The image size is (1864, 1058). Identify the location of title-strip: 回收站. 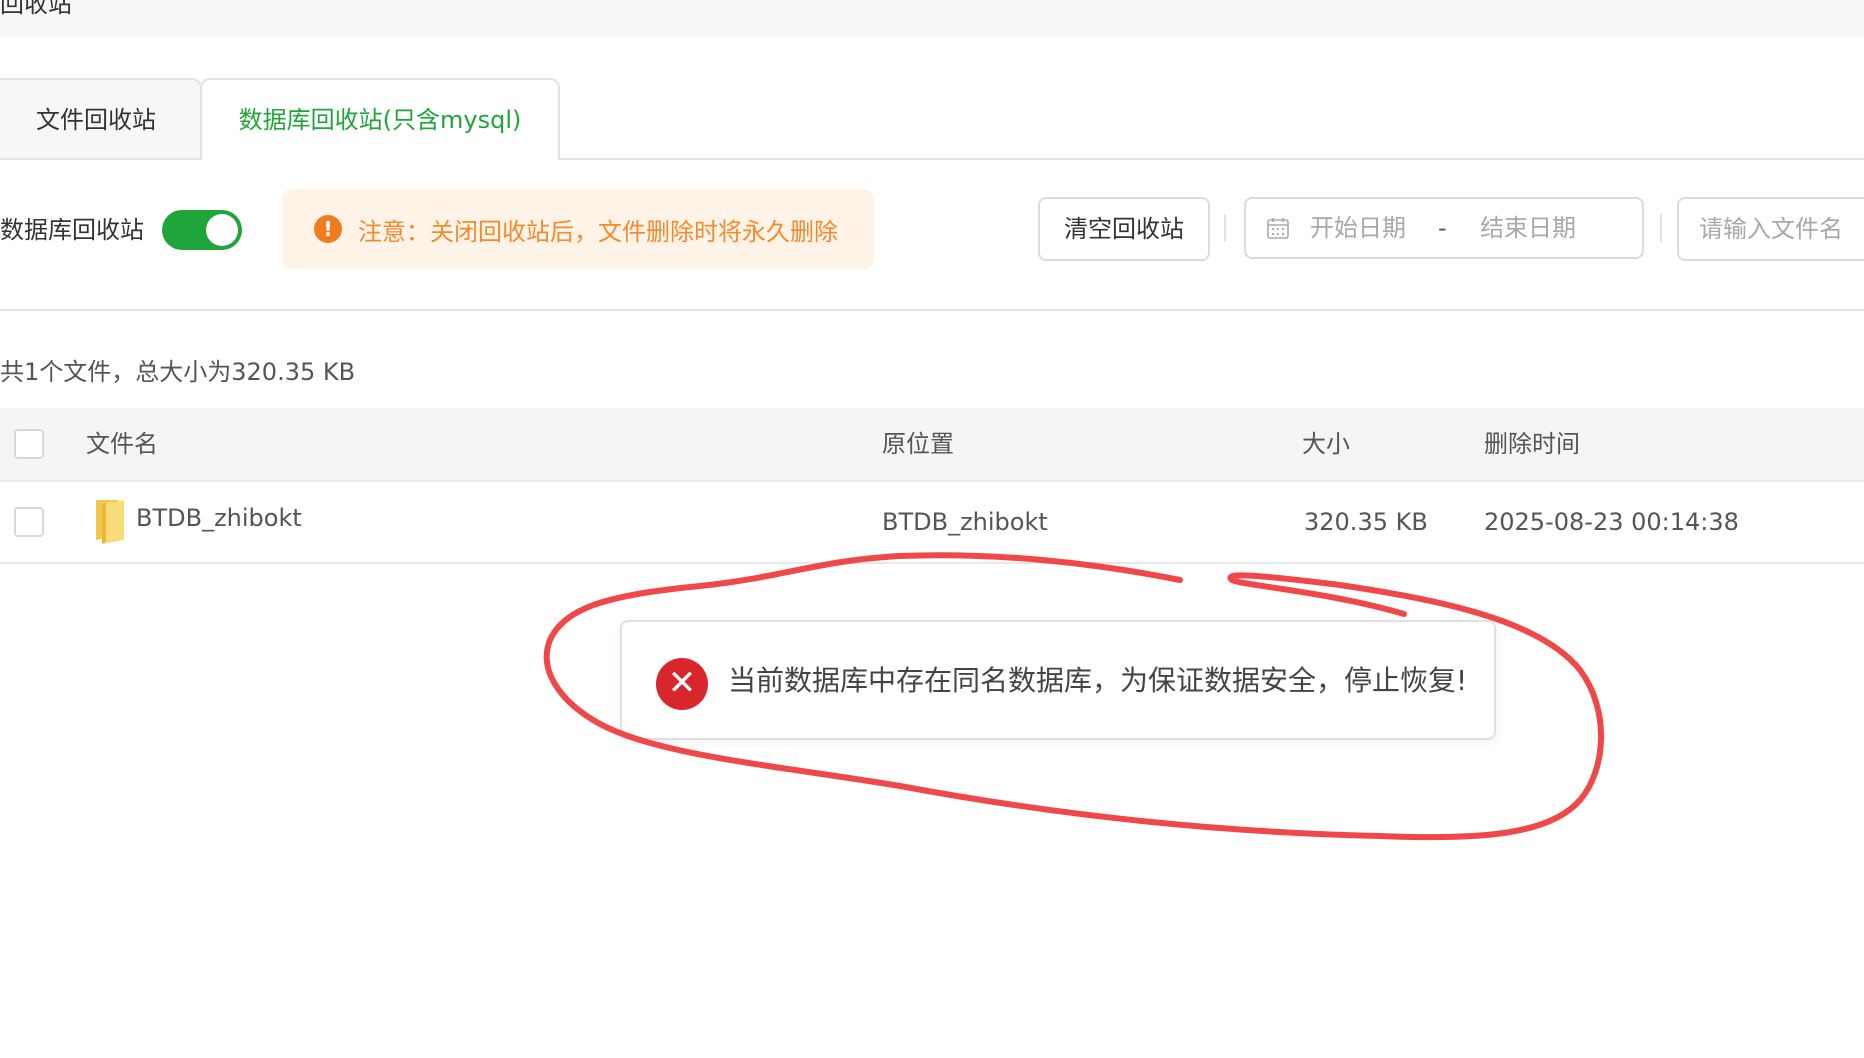
(932, 19).